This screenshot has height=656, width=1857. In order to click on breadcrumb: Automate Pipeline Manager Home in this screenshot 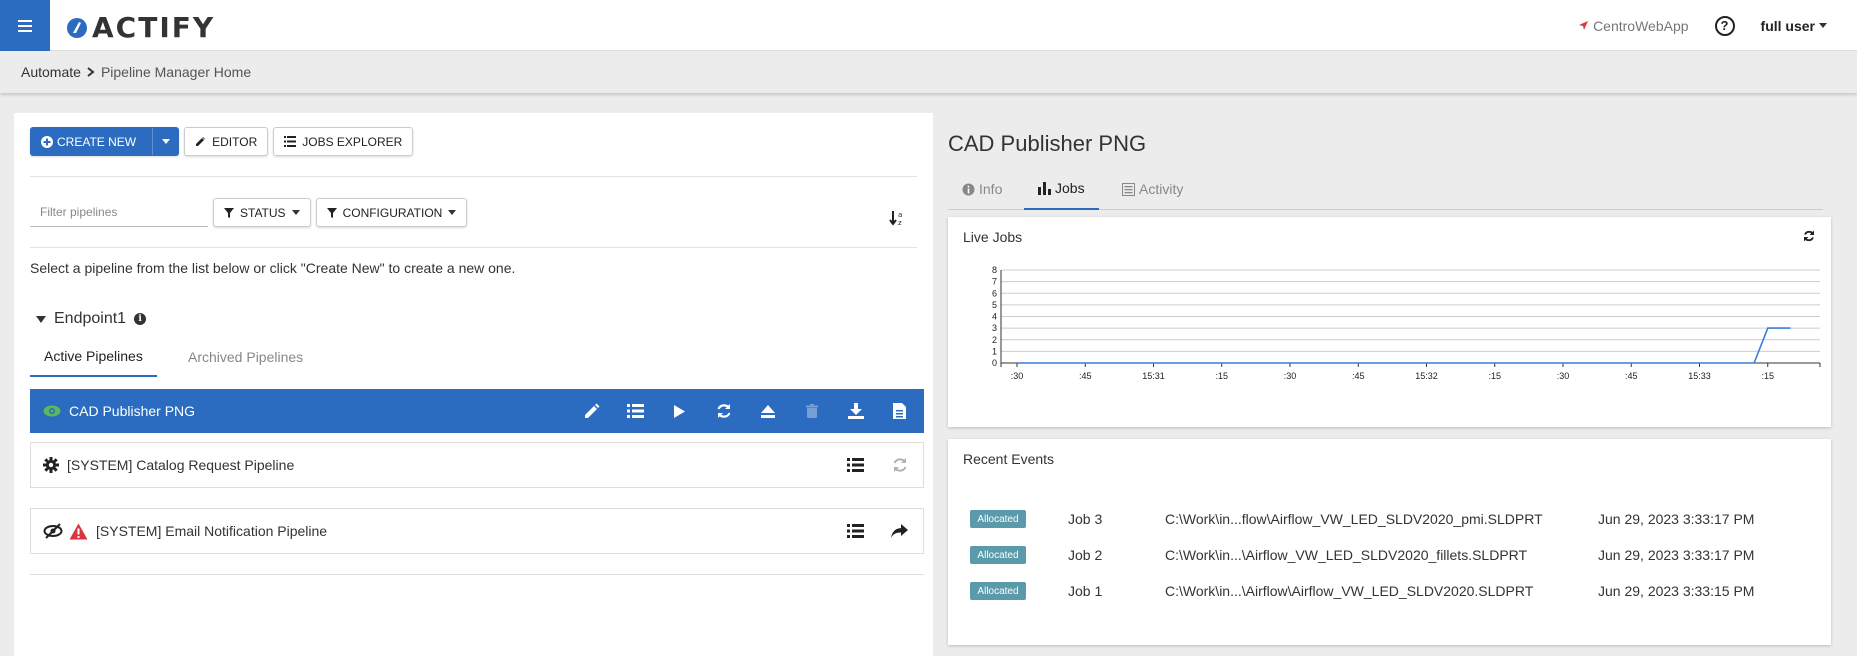, I will do `click(928, 72)`.